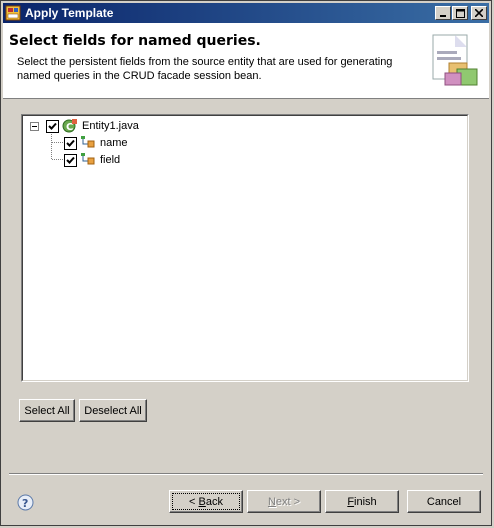  Describe the element at coordinates (246, 13) in the screenshot. I see `title-bar: Apply Template` at that location.